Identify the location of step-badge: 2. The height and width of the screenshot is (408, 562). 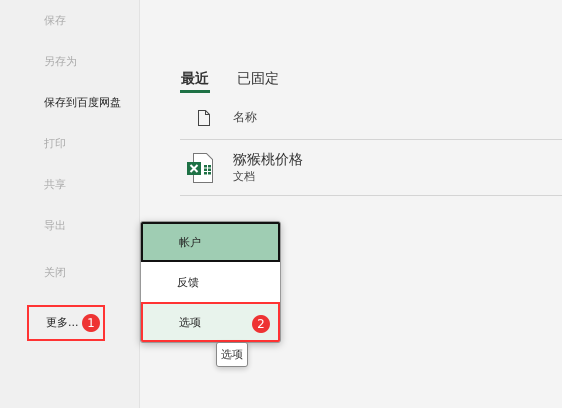
(261, 324).